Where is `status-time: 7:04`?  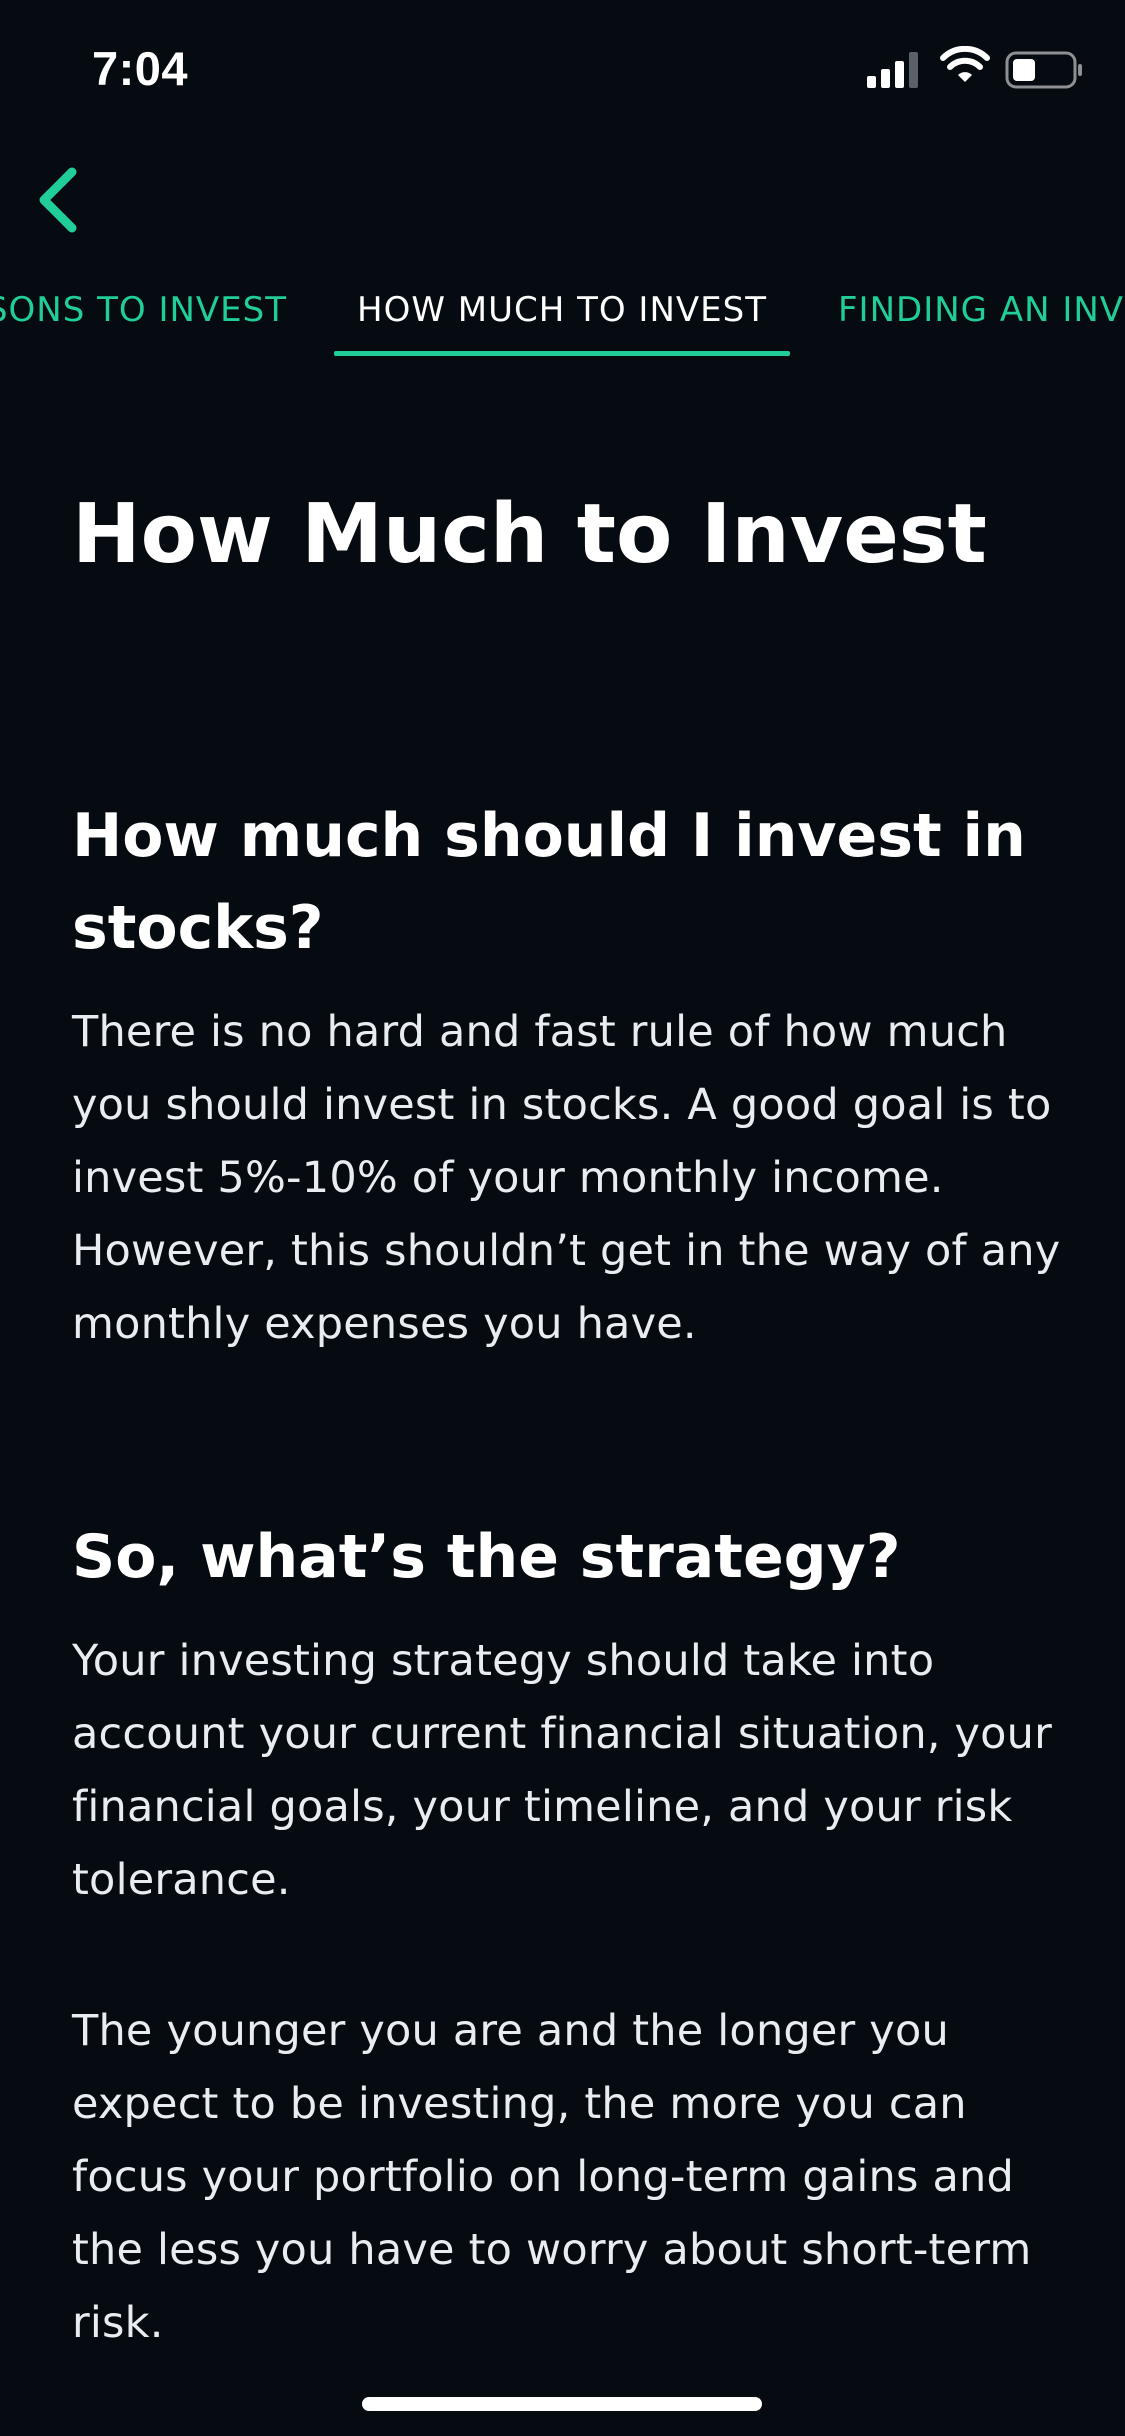
status-time: 7:04 is located at coordinates (140, 68).